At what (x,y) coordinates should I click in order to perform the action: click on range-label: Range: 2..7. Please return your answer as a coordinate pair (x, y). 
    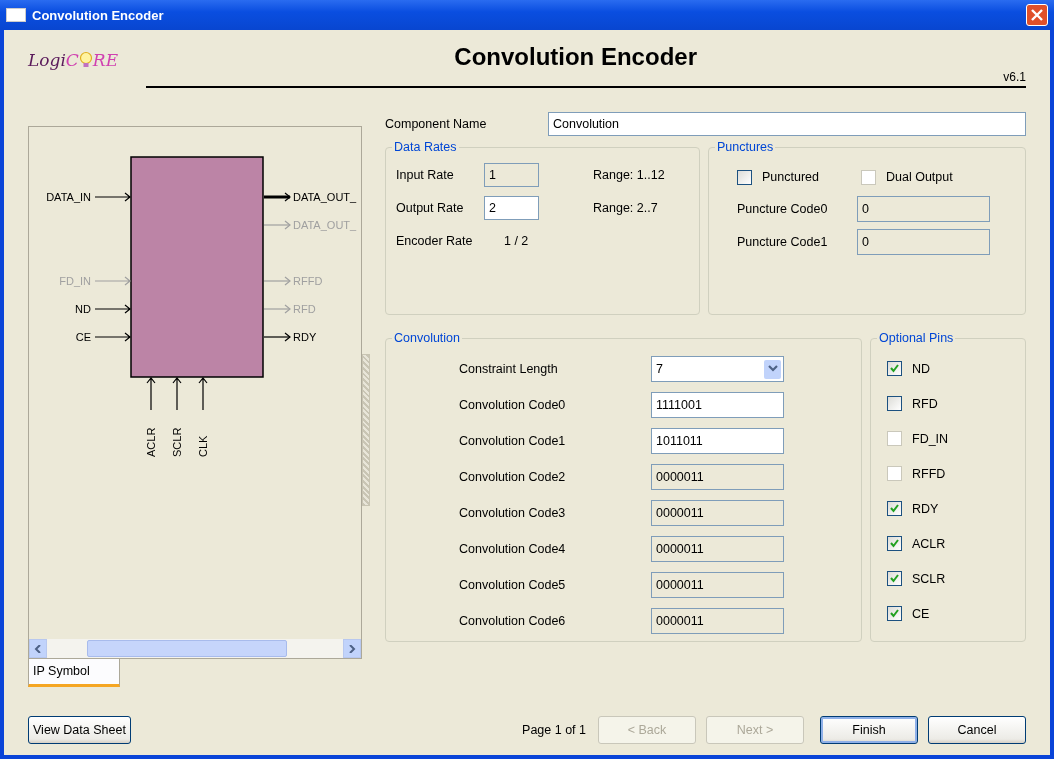
    Looking at the image, I should click on (625, 207).